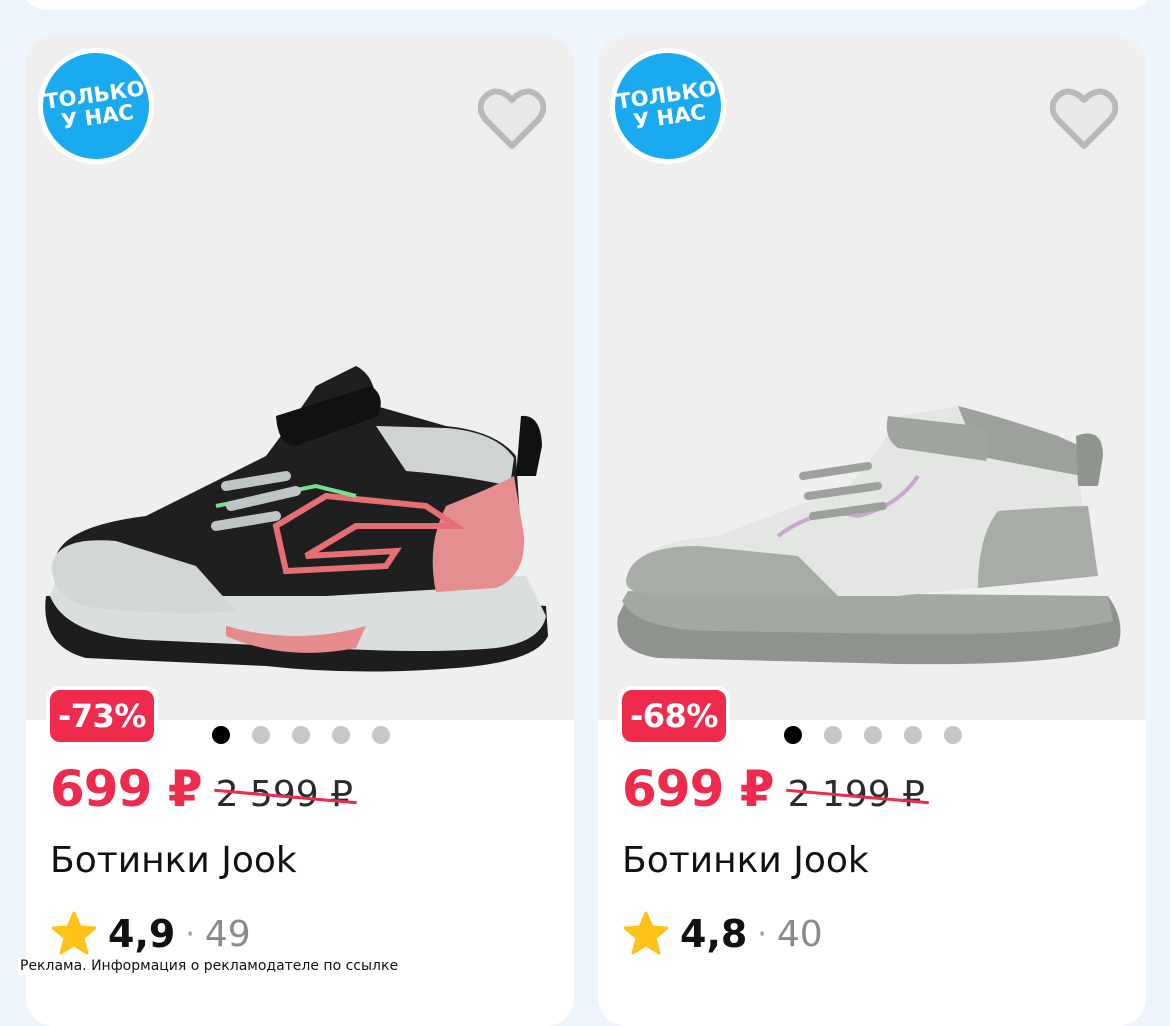 The height and width of the screenshot is (1026, 1170). Describe the element at coordinates (714, 934) in the screenshot. I see `rating-value: 4,8` at that location.